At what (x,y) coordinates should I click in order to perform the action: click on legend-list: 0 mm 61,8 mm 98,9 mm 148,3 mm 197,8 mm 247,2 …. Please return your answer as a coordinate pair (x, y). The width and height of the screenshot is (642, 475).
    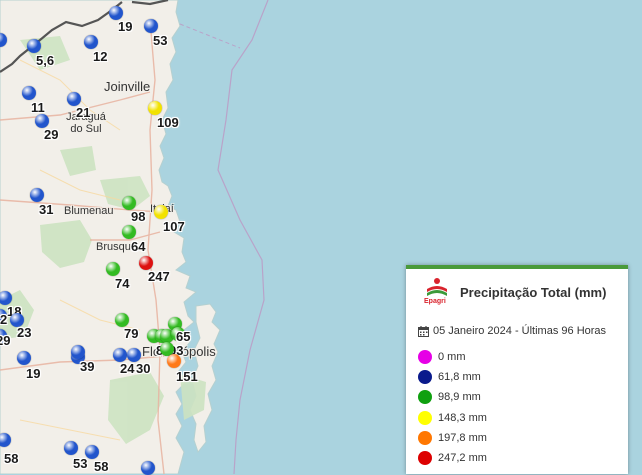
    Looking at the image, I should click on (517, 407).